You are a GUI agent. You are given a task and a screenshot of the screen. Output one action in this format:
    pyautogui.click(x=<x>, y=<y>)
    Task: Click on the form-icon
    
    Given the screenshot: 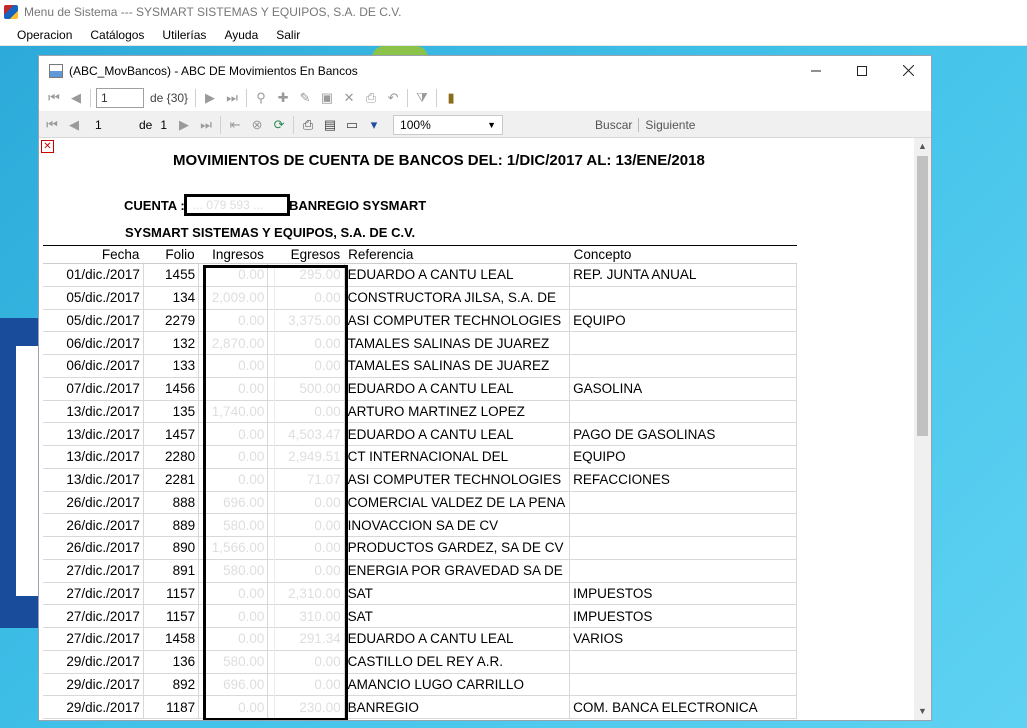 What is the action you would take?
    pyautogui.click(x=56, y=70)
    